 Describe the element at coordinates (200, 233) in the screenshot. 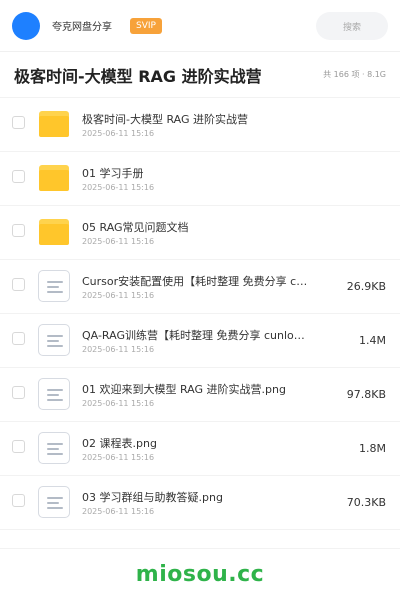

I see `file-row: 05 RAG常见问题文档 2025-06-11 15:16` at that location.